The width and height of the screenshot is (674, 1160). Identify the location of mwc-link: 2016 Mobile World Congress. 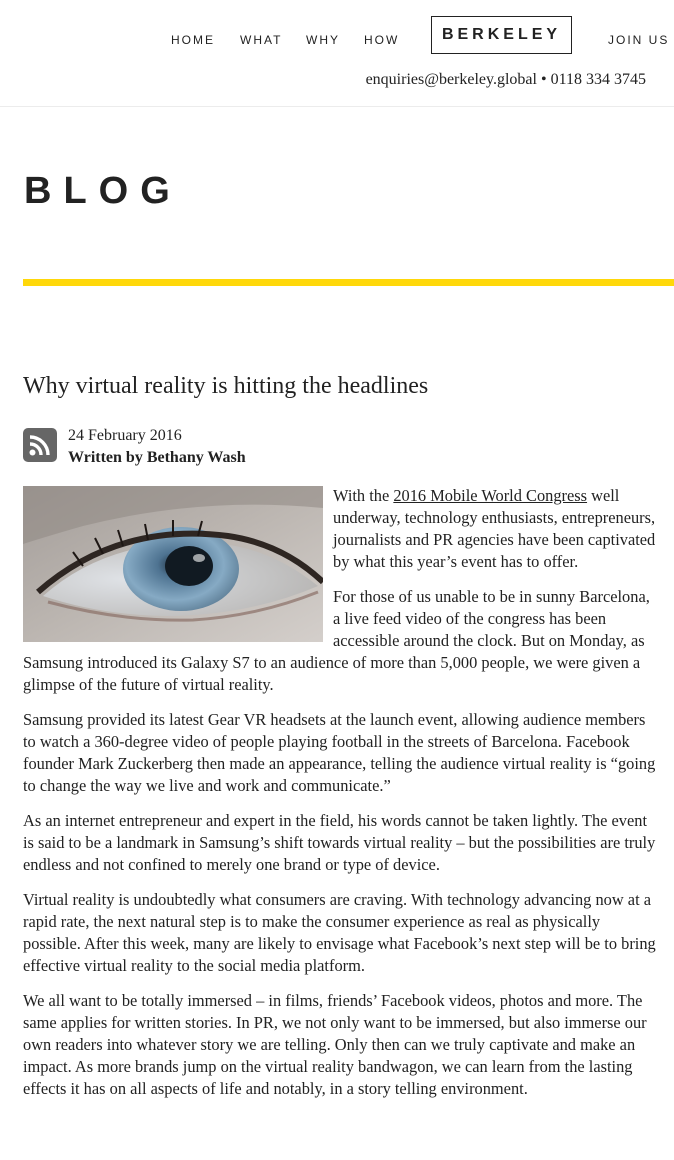
(490, 495).